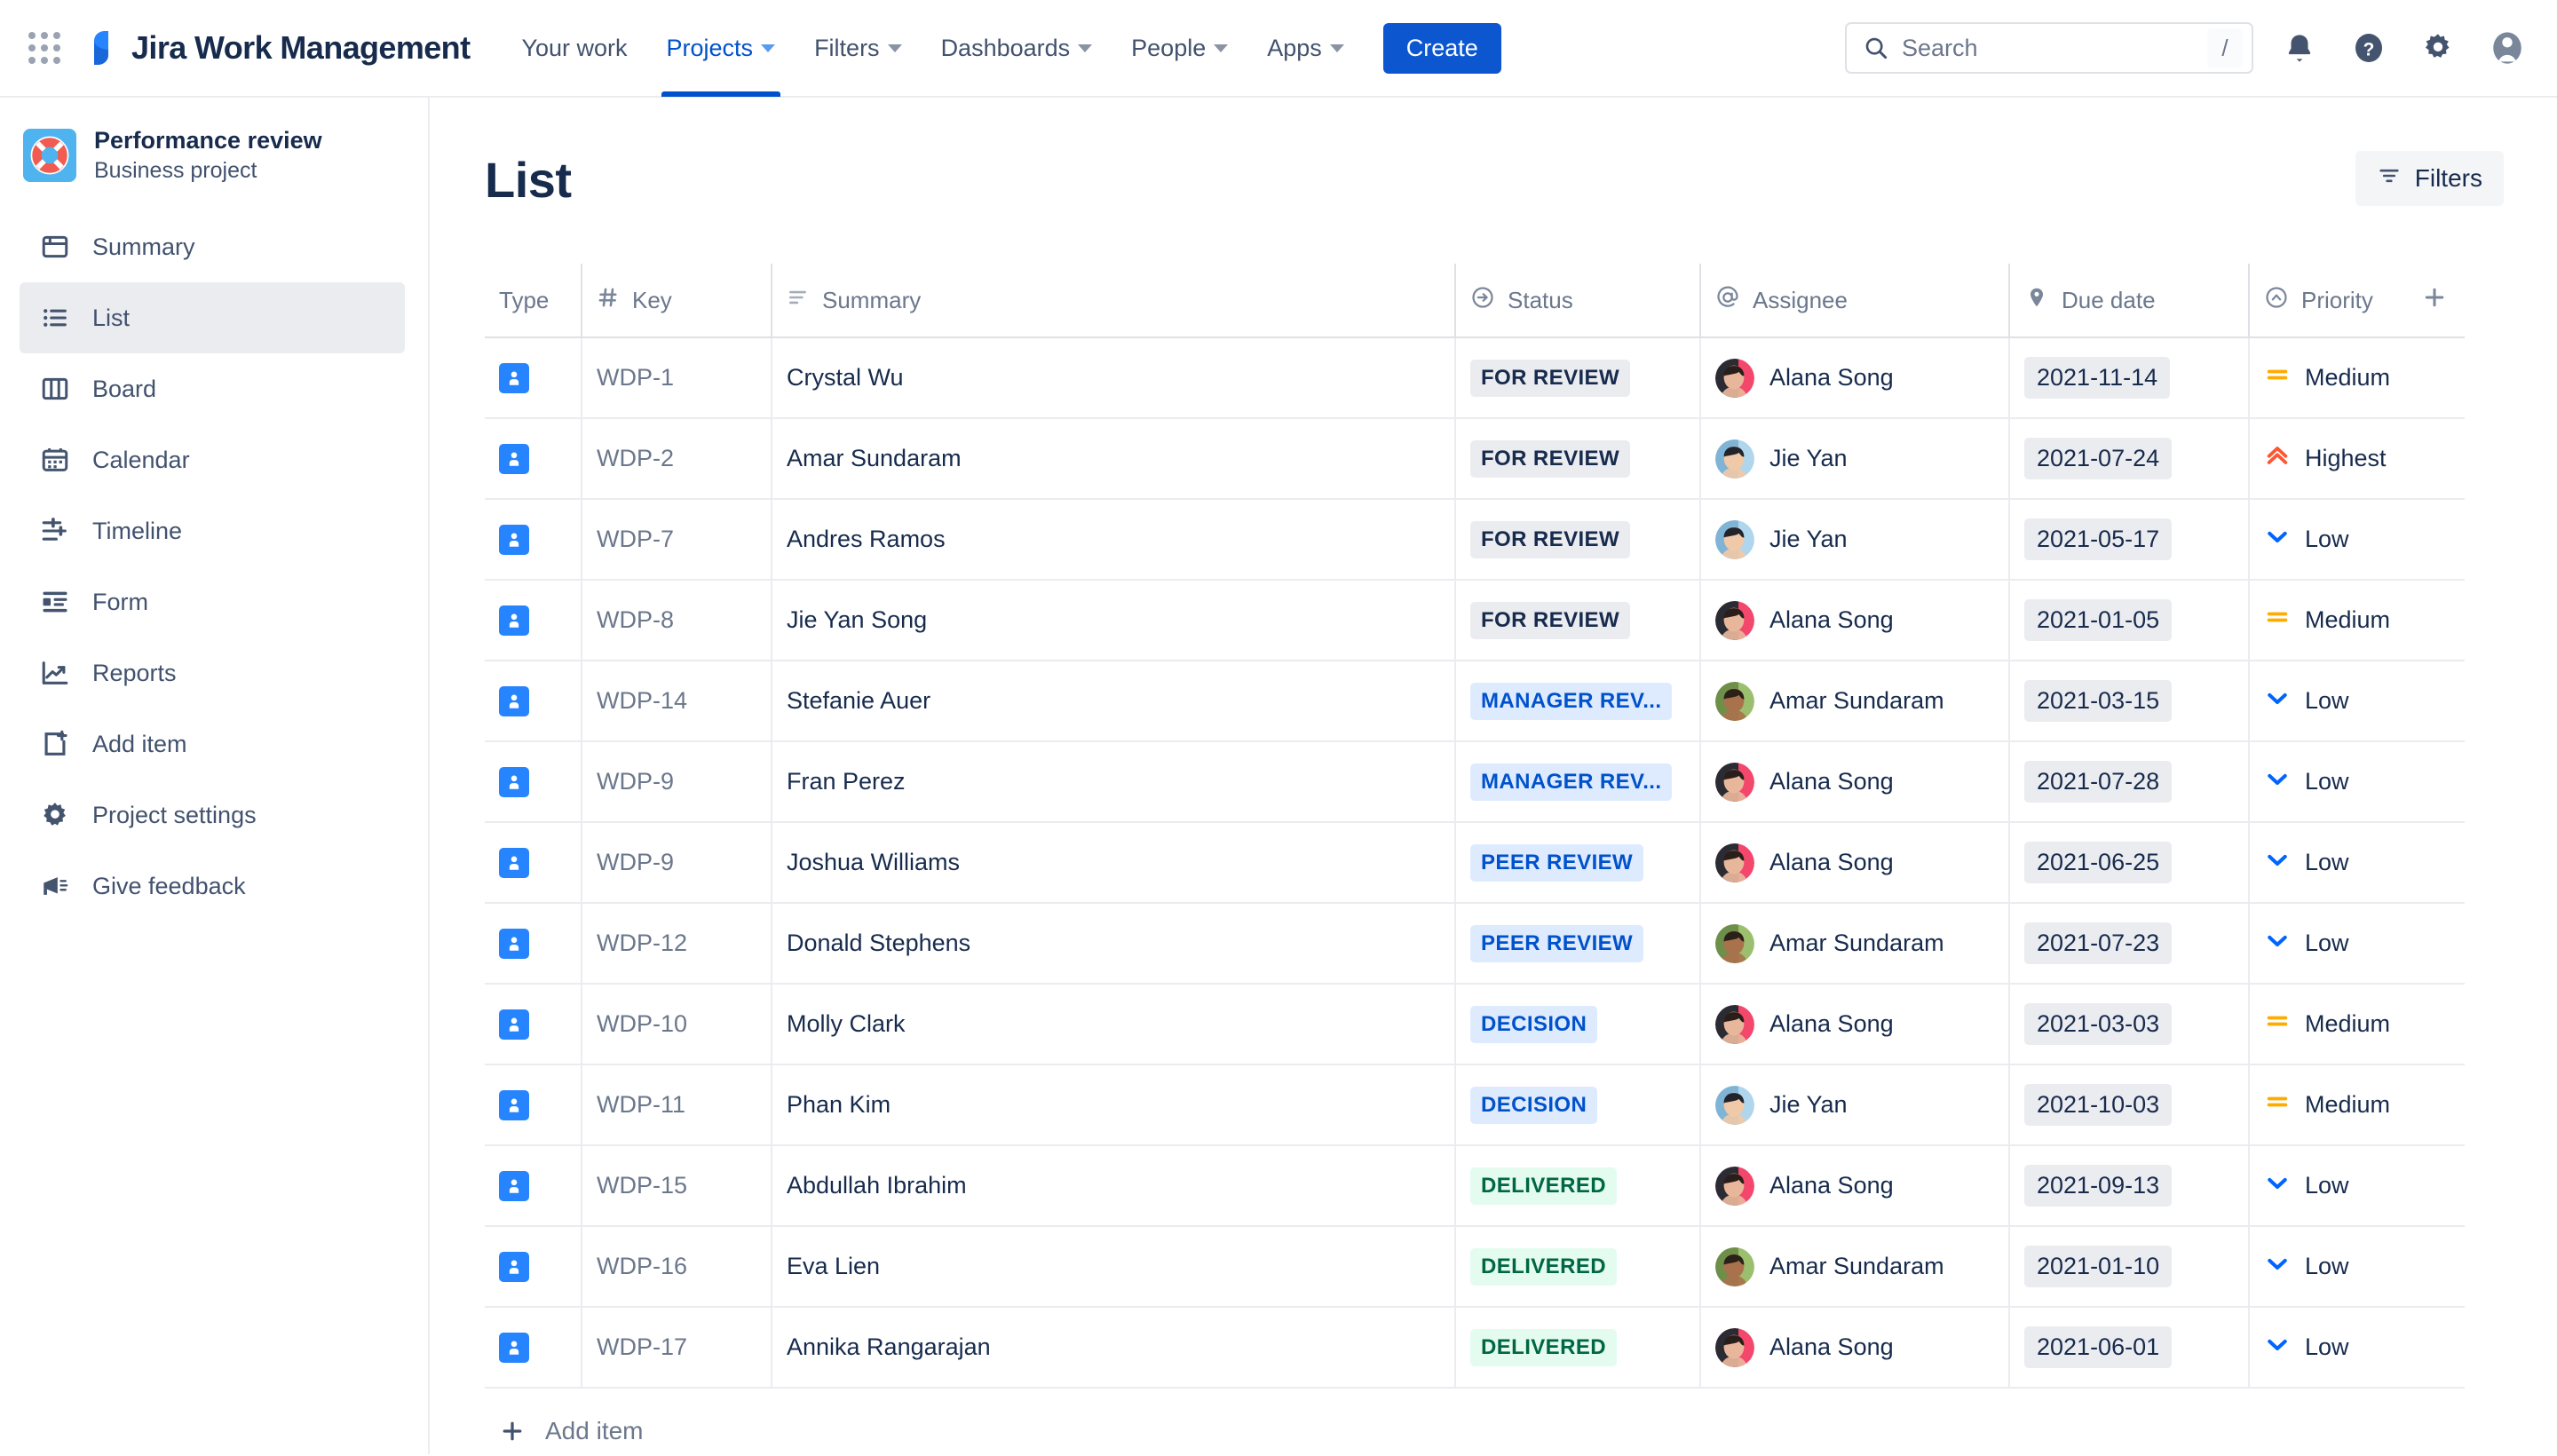 The height and width of the screenshot is (1456, 2557). Describe the element at coordinates (642, 1347) in the screenshot. I see `issue-key-link: WDP-17` at that location.